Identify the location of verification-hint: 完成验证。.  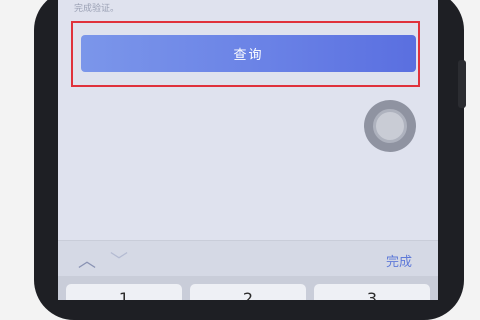
(97, 9).